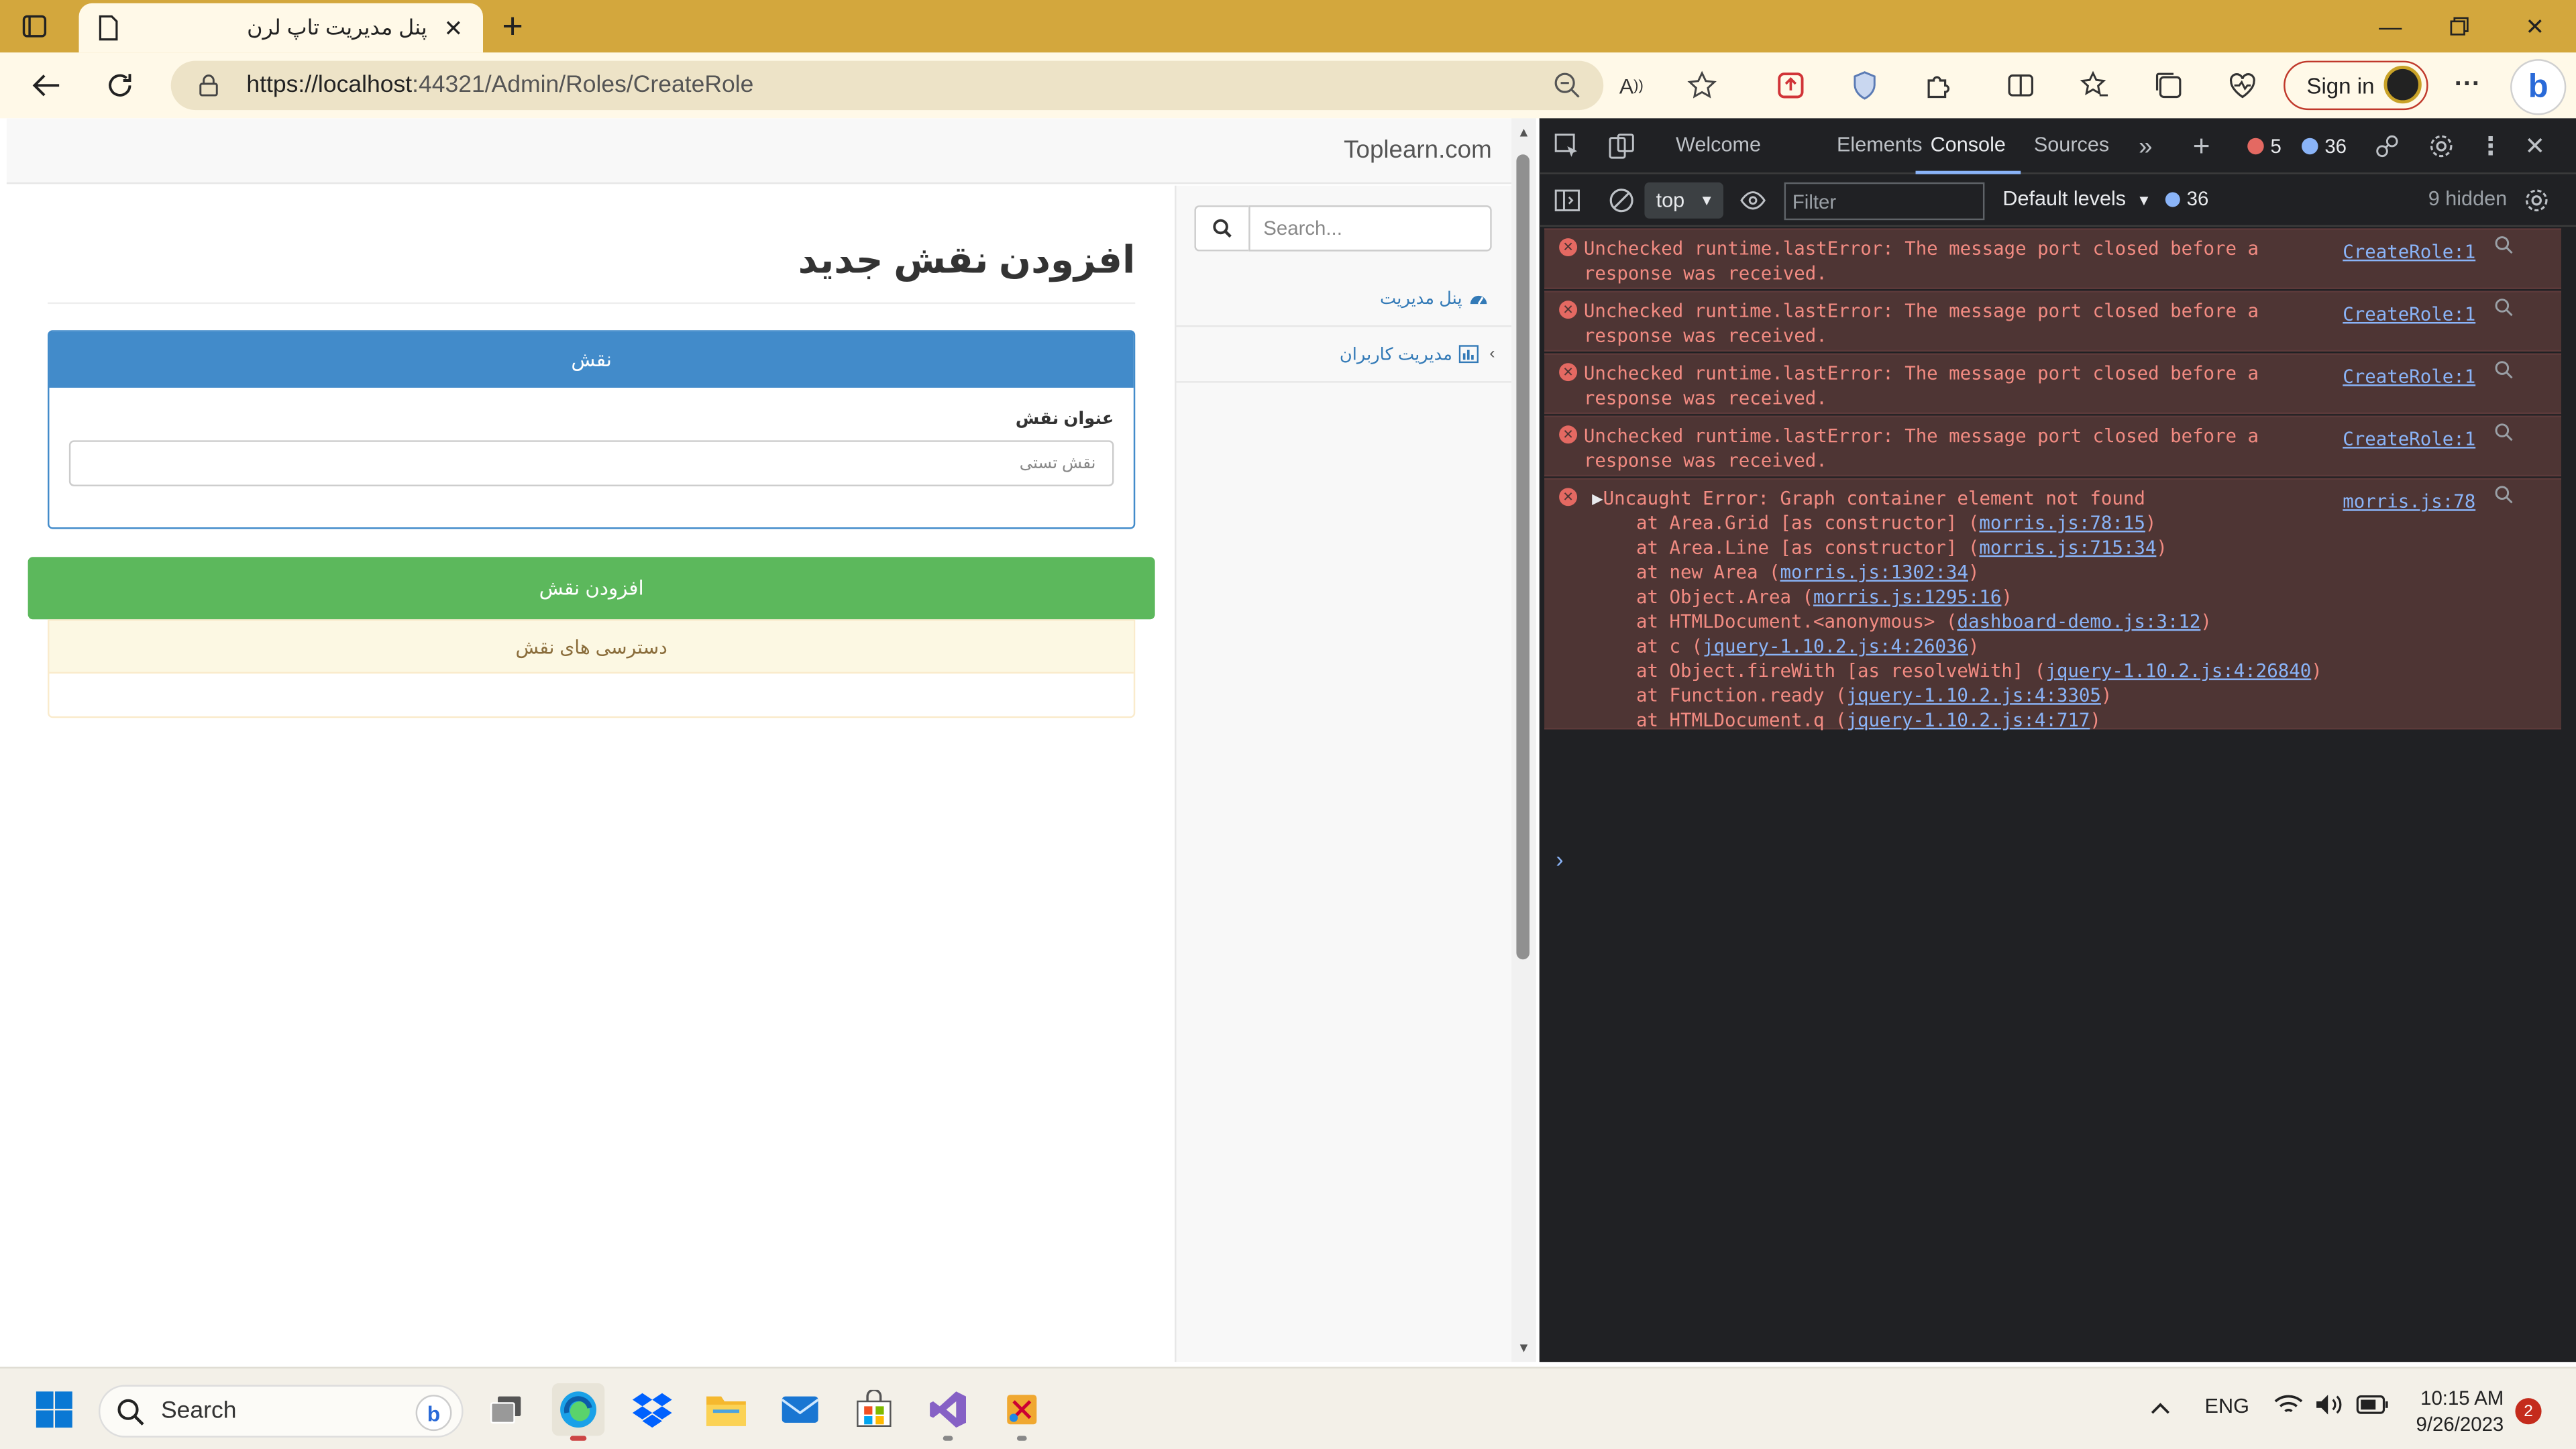  Describe the element at coordinates (281, 1411) in the screenshot. I see `taskbar-search: Search b` at that location.